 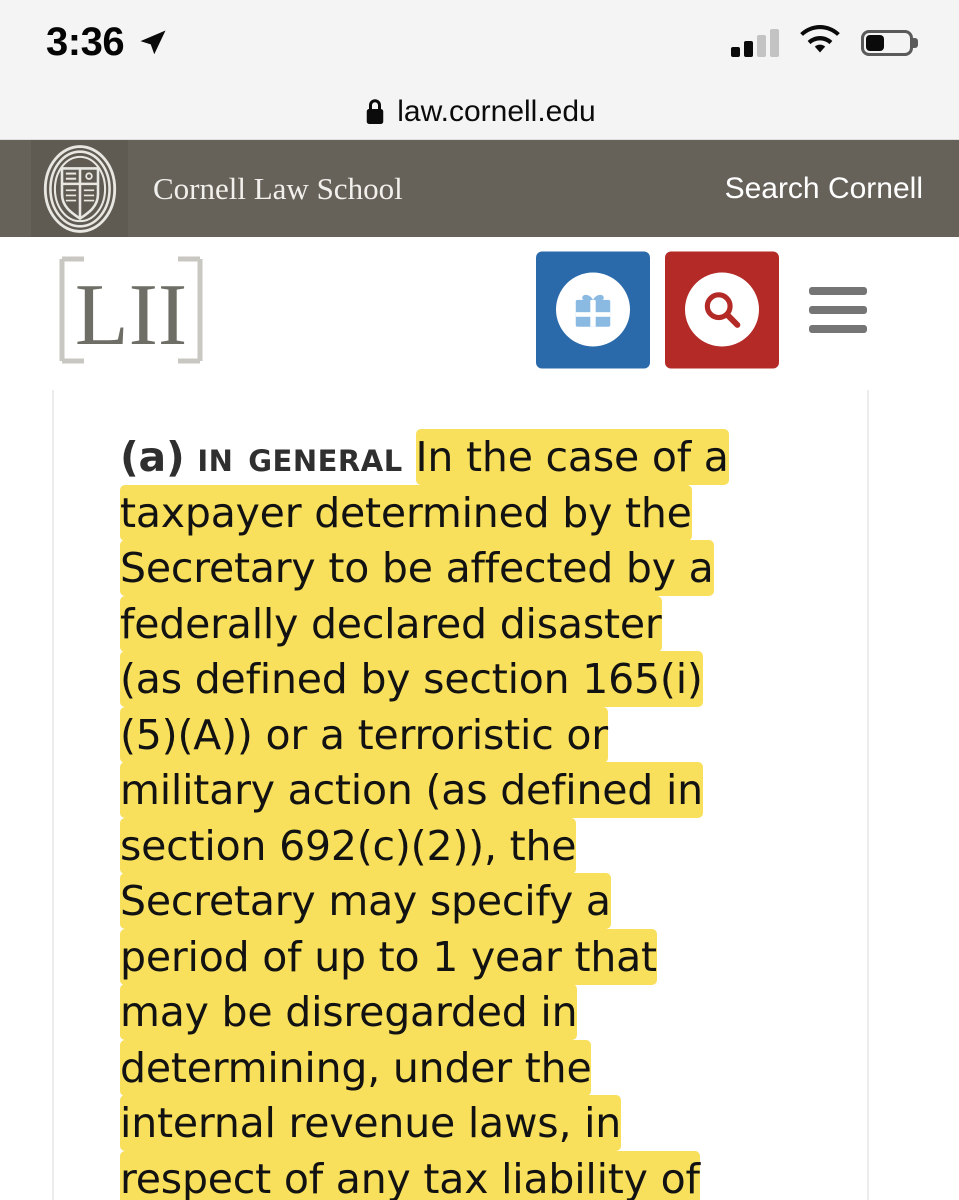 I want to click on url-text: law.cornell.edu, so click(x=496, y=111).